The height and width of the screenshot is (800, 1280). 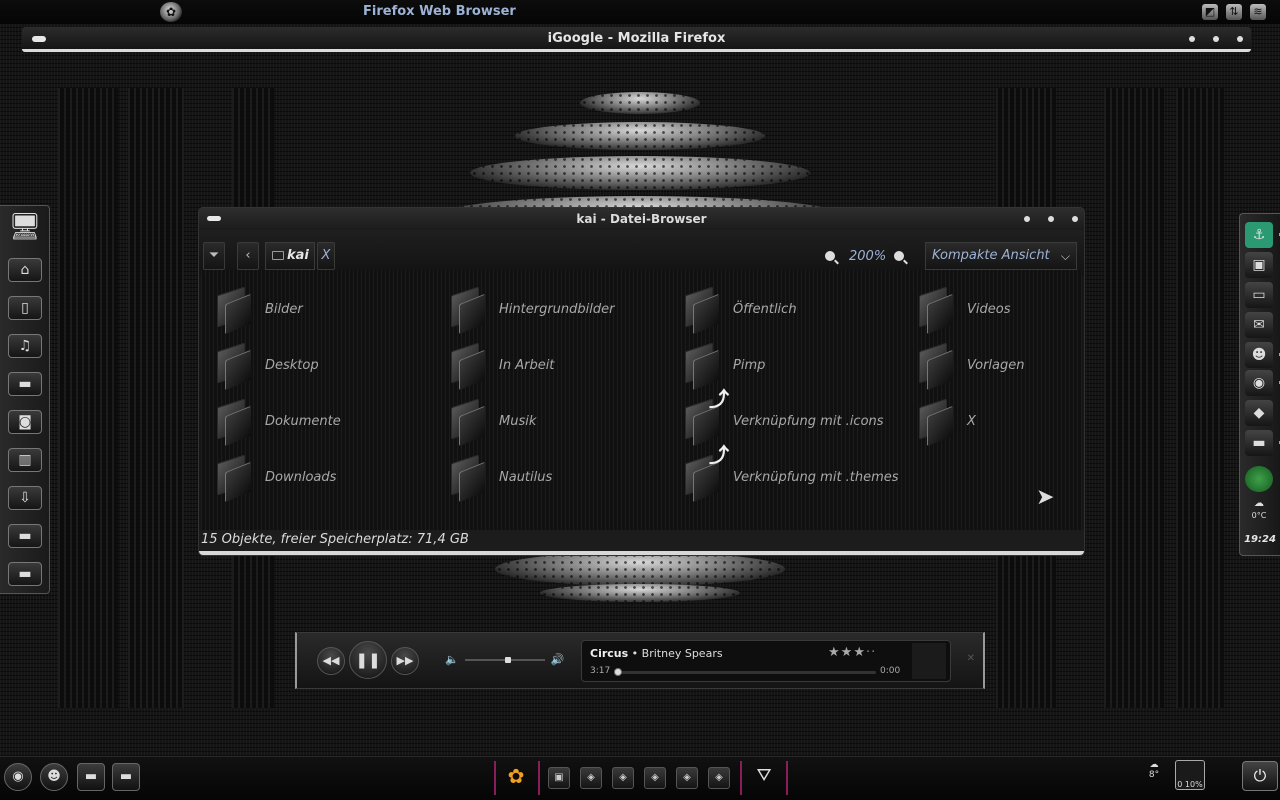 I want to click on volume-low-icon: 🔈, so click(x=452, y=659).